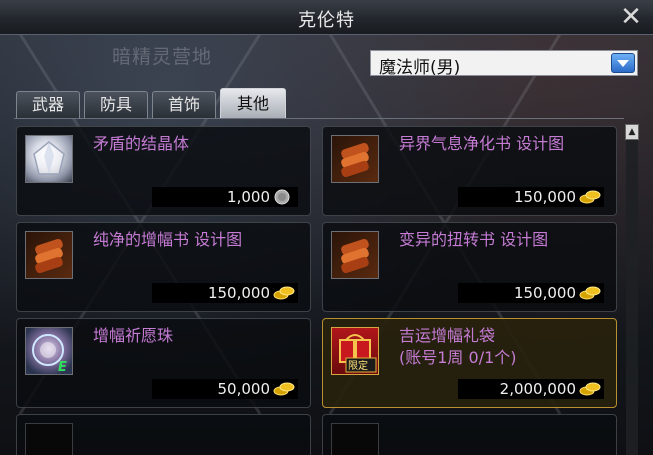  I want to click on chevron-down-icon, so click(623, 63).